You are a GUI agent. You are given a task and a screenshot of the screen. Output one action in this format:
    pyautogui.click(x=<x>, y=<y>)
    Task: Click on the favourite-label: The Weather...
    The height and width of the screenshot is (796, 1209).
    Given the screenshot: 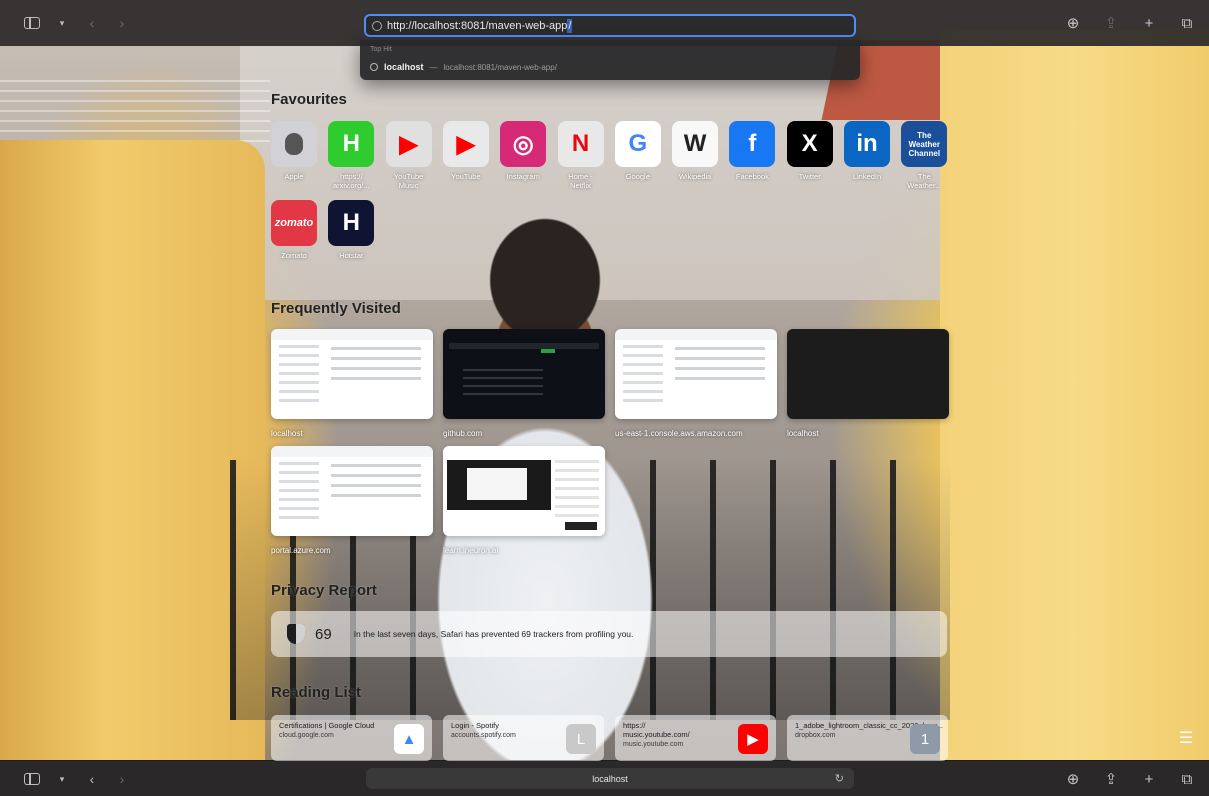 What is the action you would take?
    pyautogui.click(x=924, y=181)
    